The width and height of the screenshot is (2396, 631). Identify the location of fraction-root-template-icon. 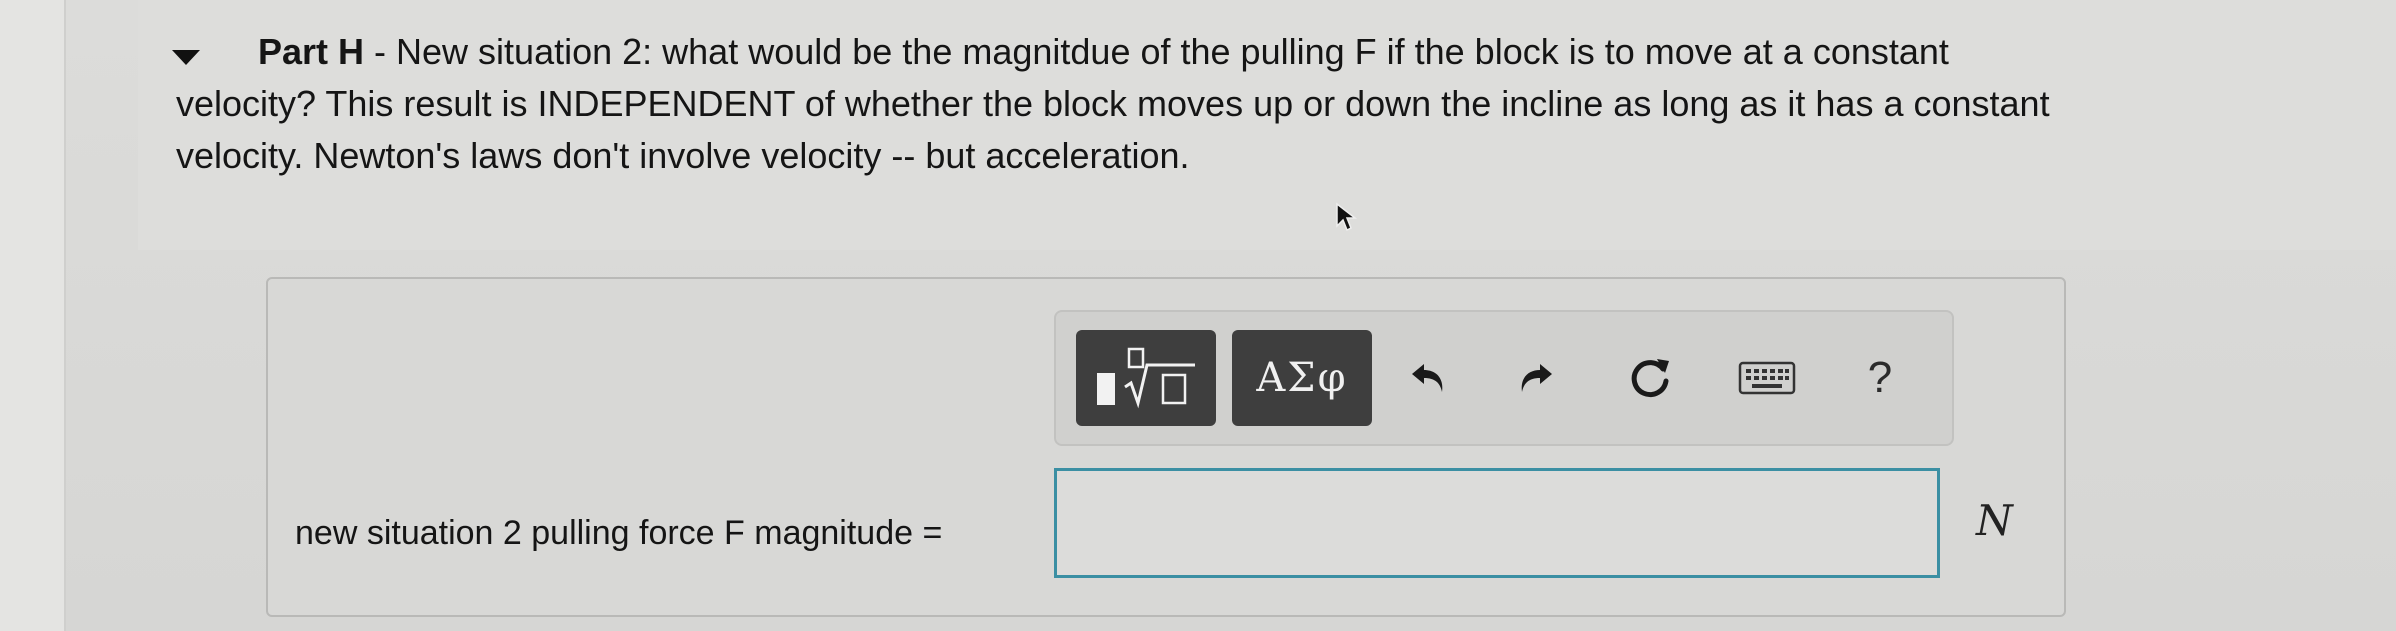
(1146, 378).